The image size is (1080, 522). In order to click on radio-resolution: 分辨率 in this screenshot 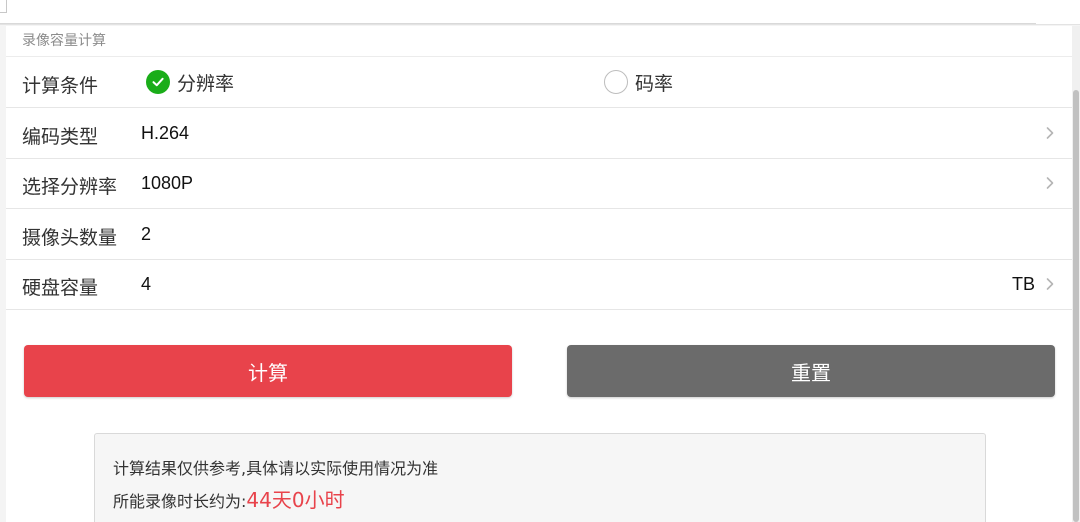, I will do `click(190, 82)`.